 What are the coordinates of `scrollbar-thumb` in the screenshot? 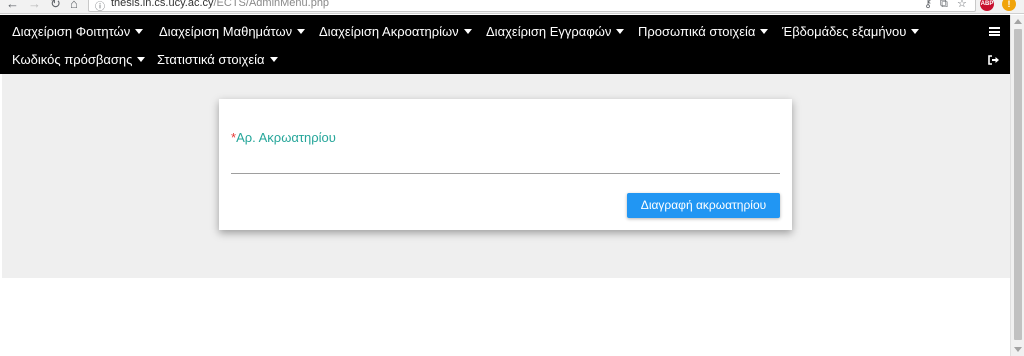 It's located at (1018, 184).